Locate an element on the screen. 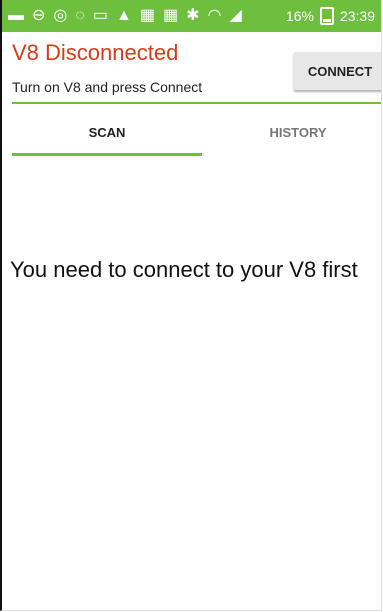 The image size is (383, 612). messenger-icon: ◌ is located at coordinates (80, 15).